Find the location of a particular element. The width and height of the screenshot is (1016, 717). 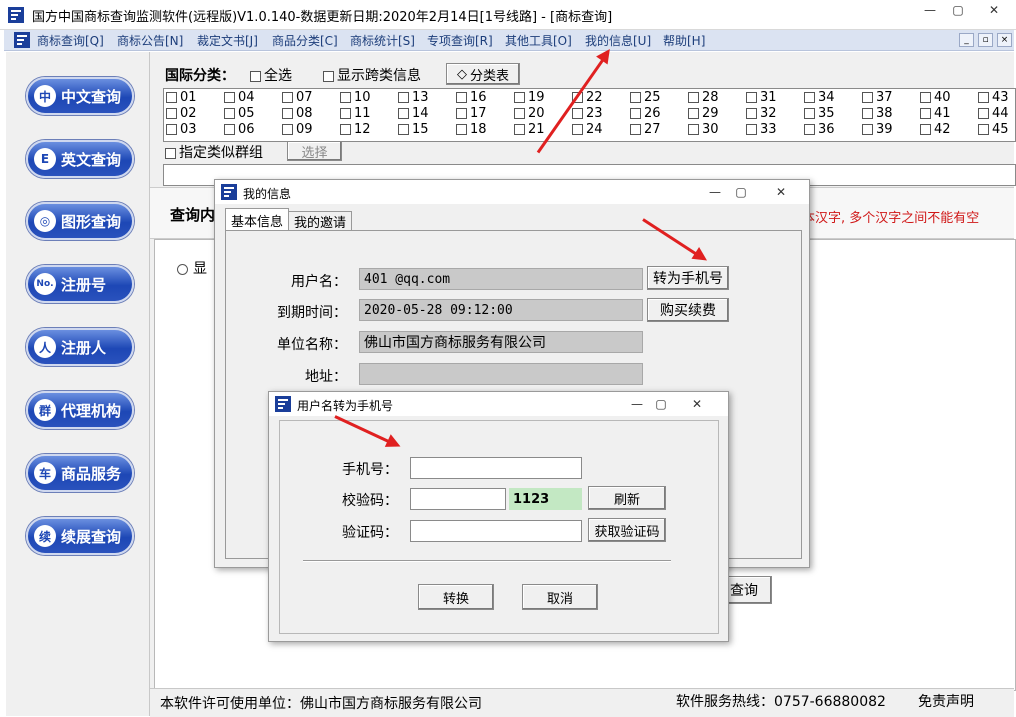

tab-basic-info: 基本信息 is located at coordinates (257, 219).